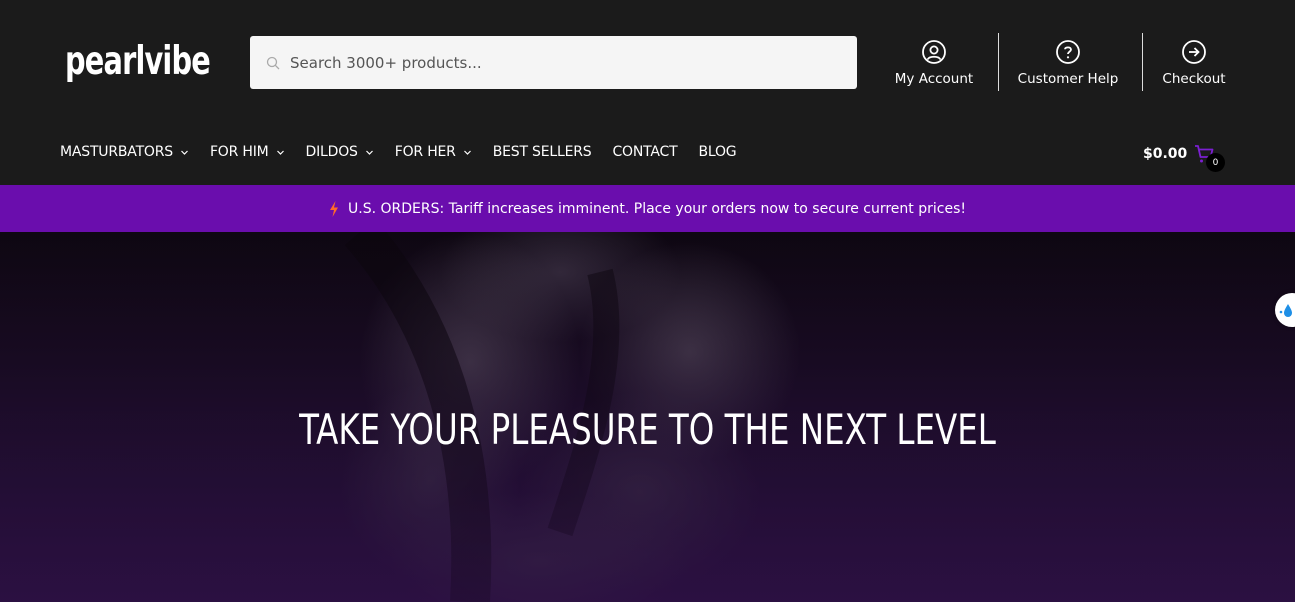 This screenshot has height=602, width=1295. I want to click on nav-item-for-him: FOR HIM, so click(247, 152).